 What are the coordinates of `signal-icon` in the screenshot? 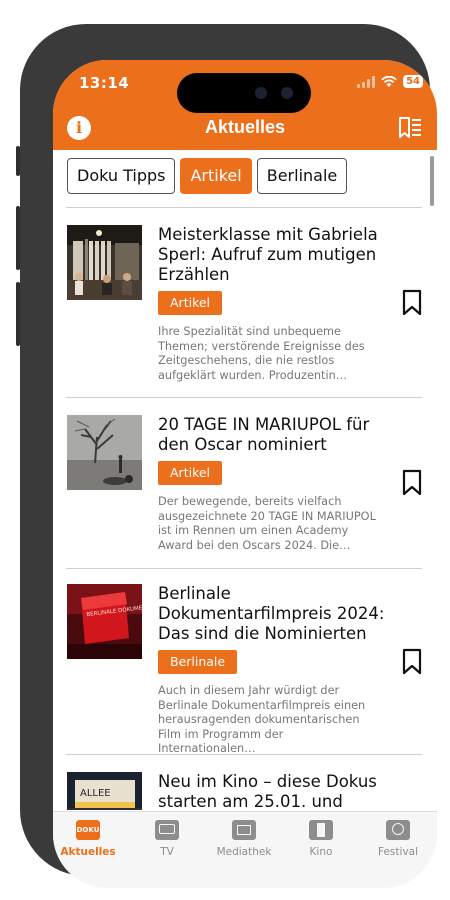 It's located at (366, 81).